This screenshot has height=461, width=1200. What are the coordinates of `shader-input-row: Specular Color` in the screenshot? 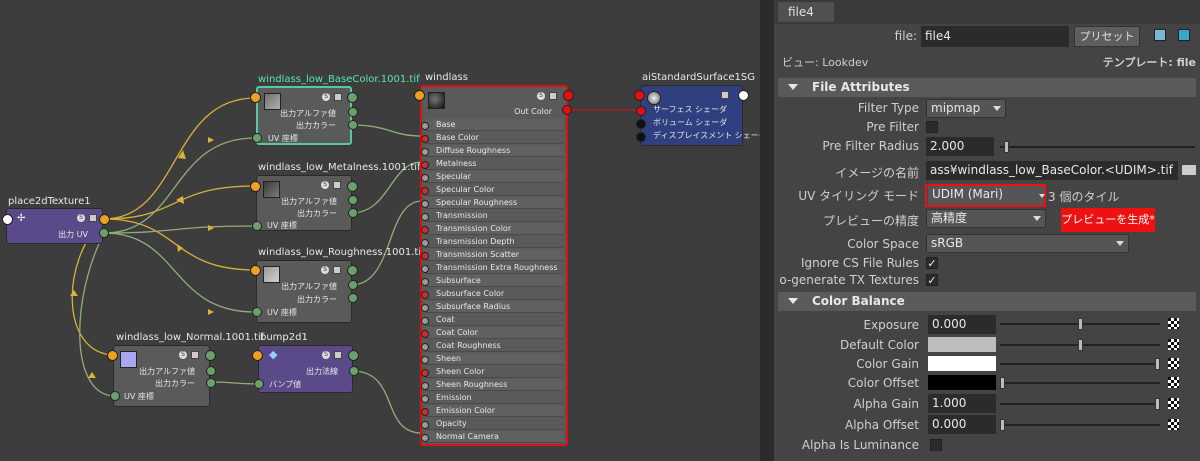 It's located at (492, 190).